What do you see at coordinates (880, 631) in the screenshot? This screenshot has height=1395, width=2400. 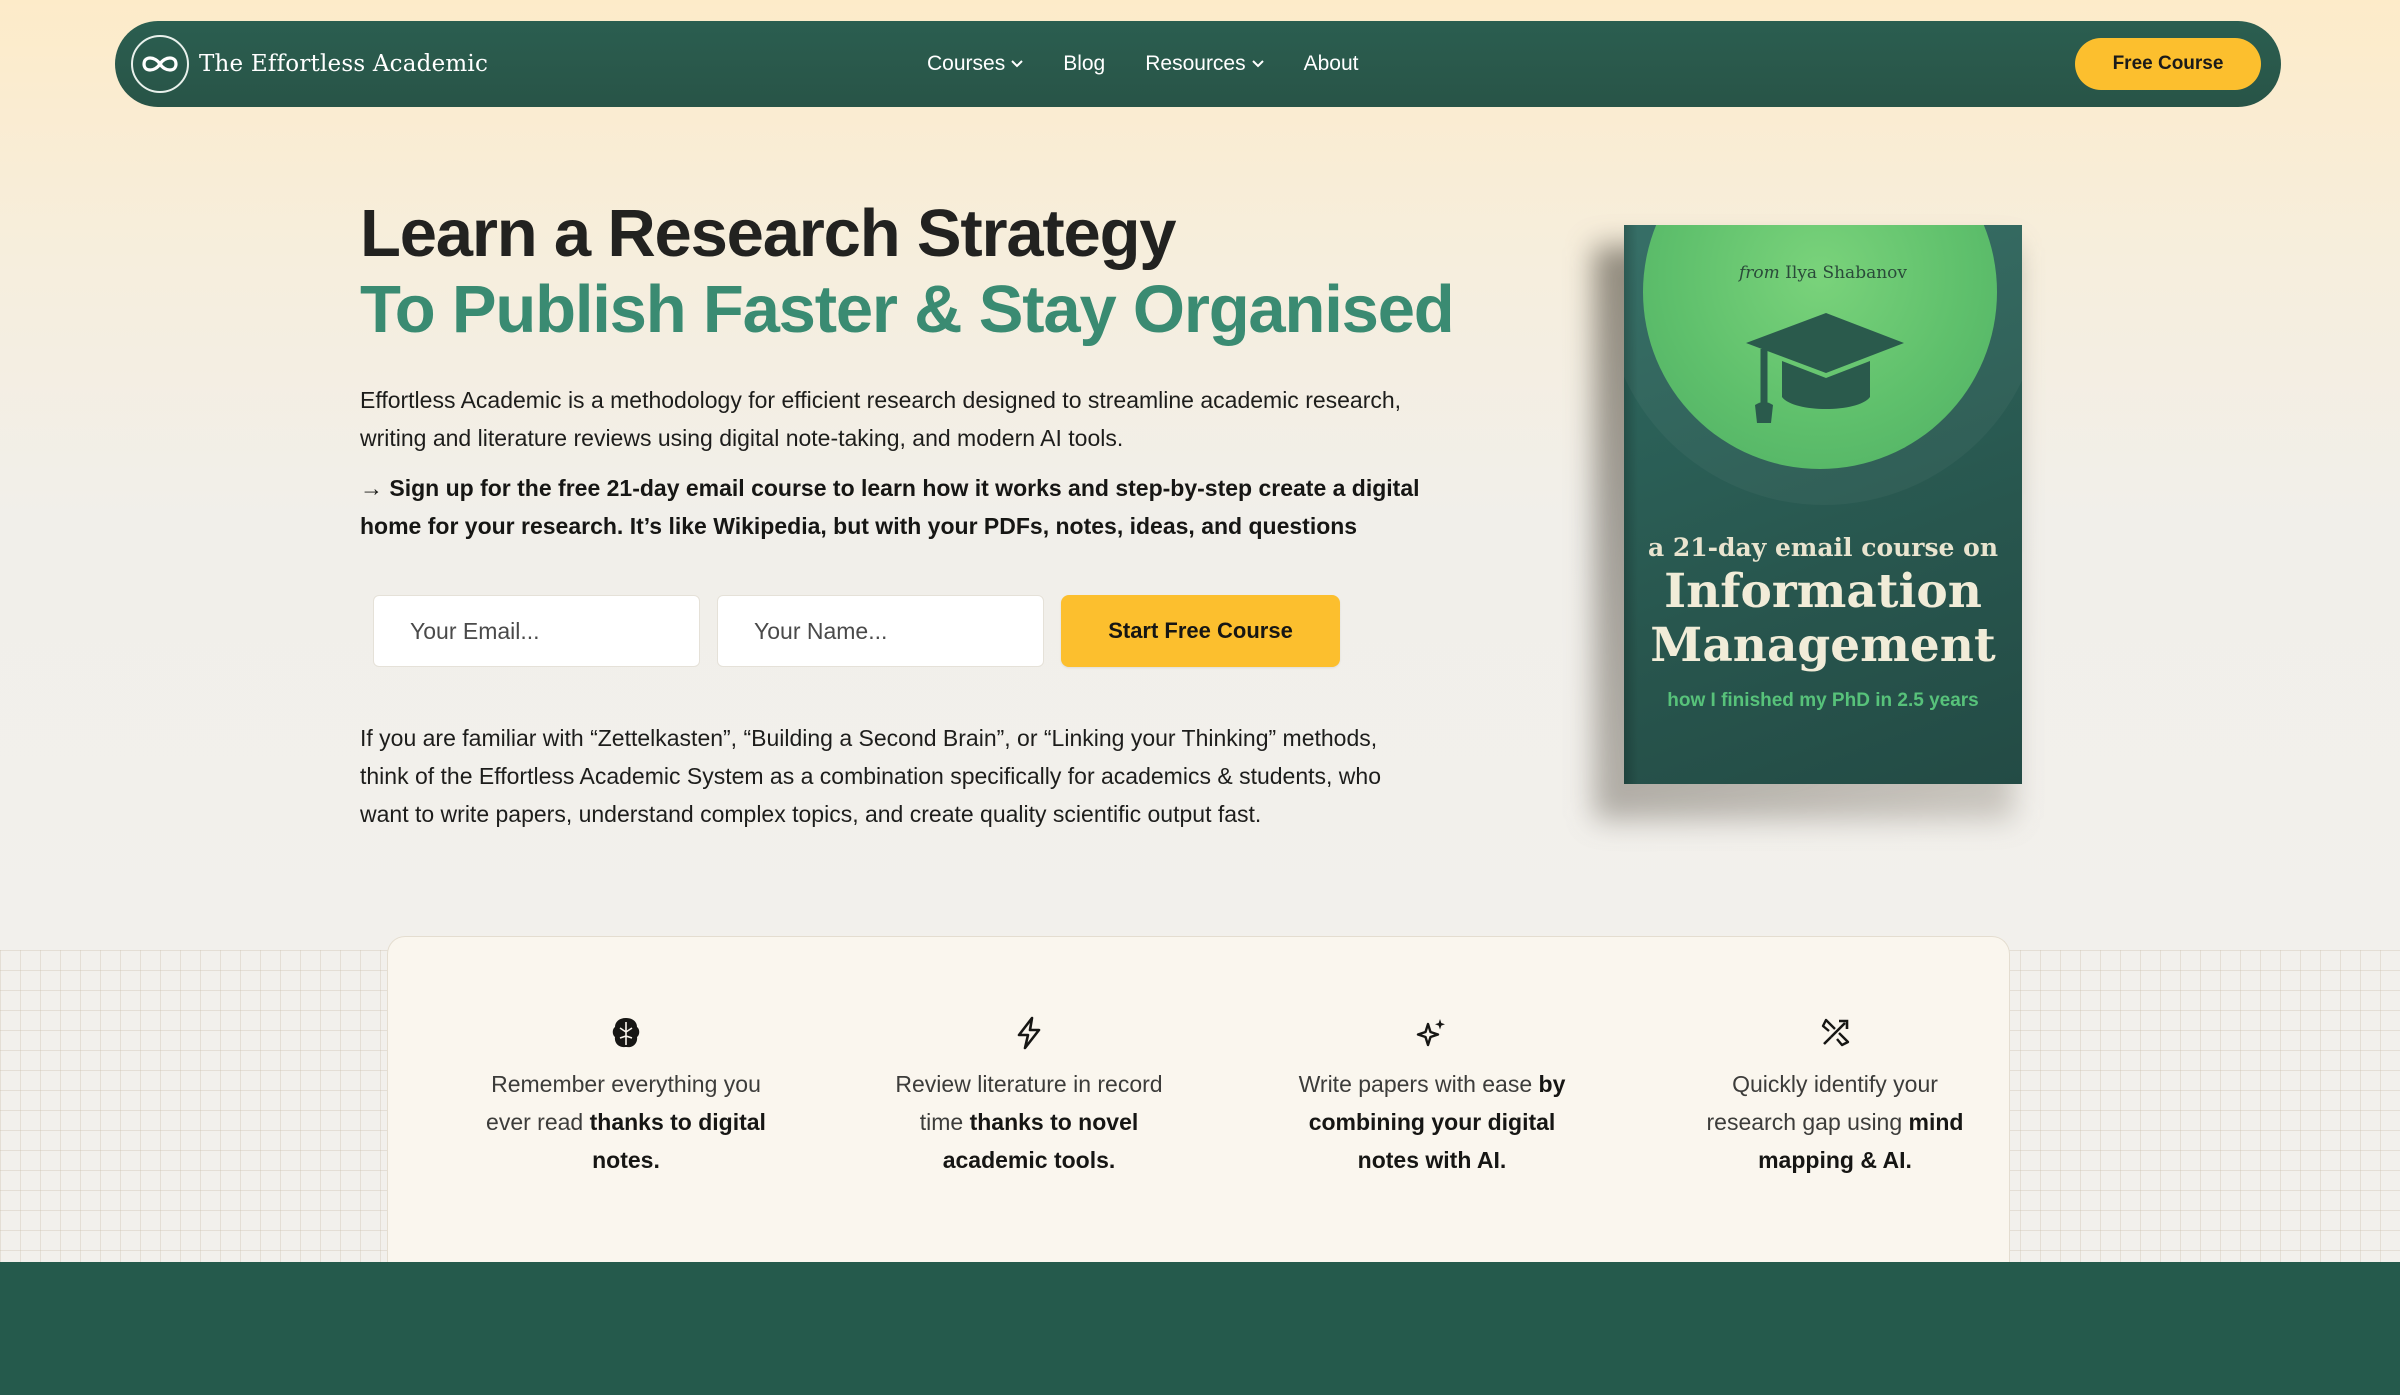 I see `name-field` at bounding box center [880, 631].